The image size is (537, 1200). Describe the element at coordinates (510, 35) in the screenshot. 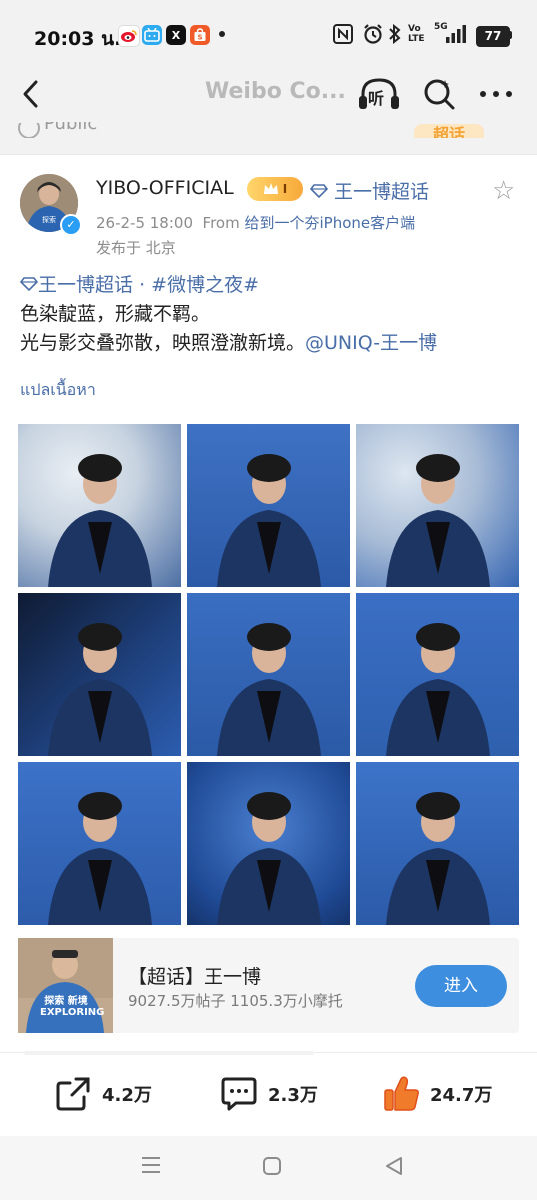

I see `battery-tip` at that location.